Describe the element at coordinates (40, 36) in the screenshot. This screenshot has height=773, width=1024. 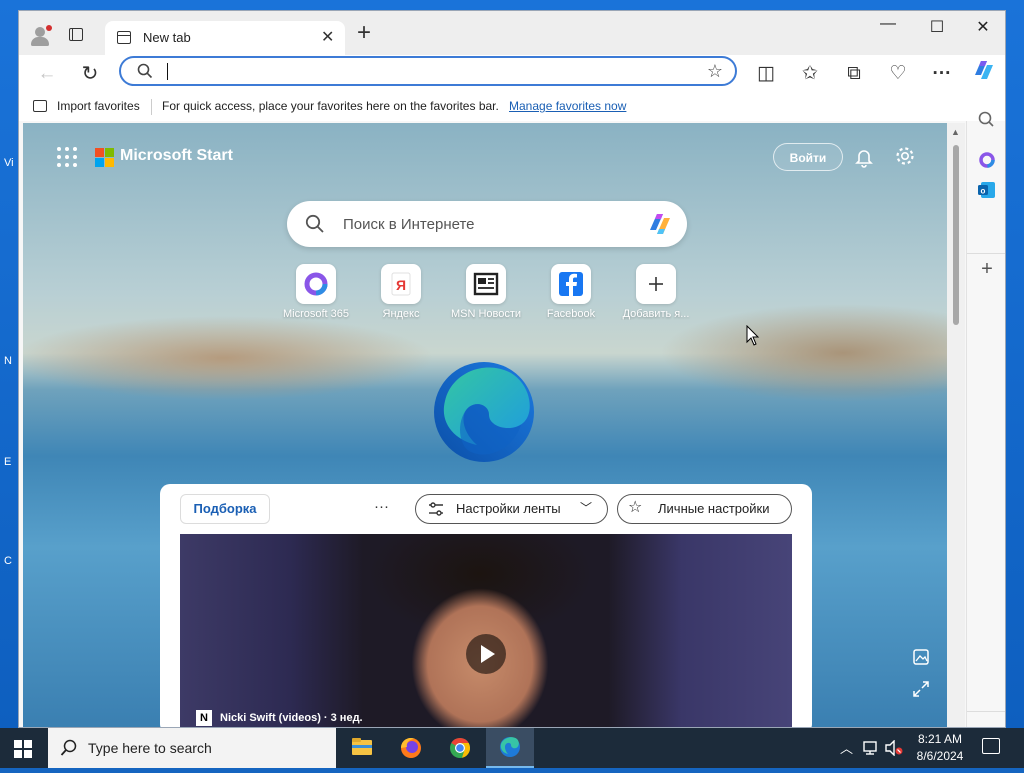
I see `profile-icon` at that location.